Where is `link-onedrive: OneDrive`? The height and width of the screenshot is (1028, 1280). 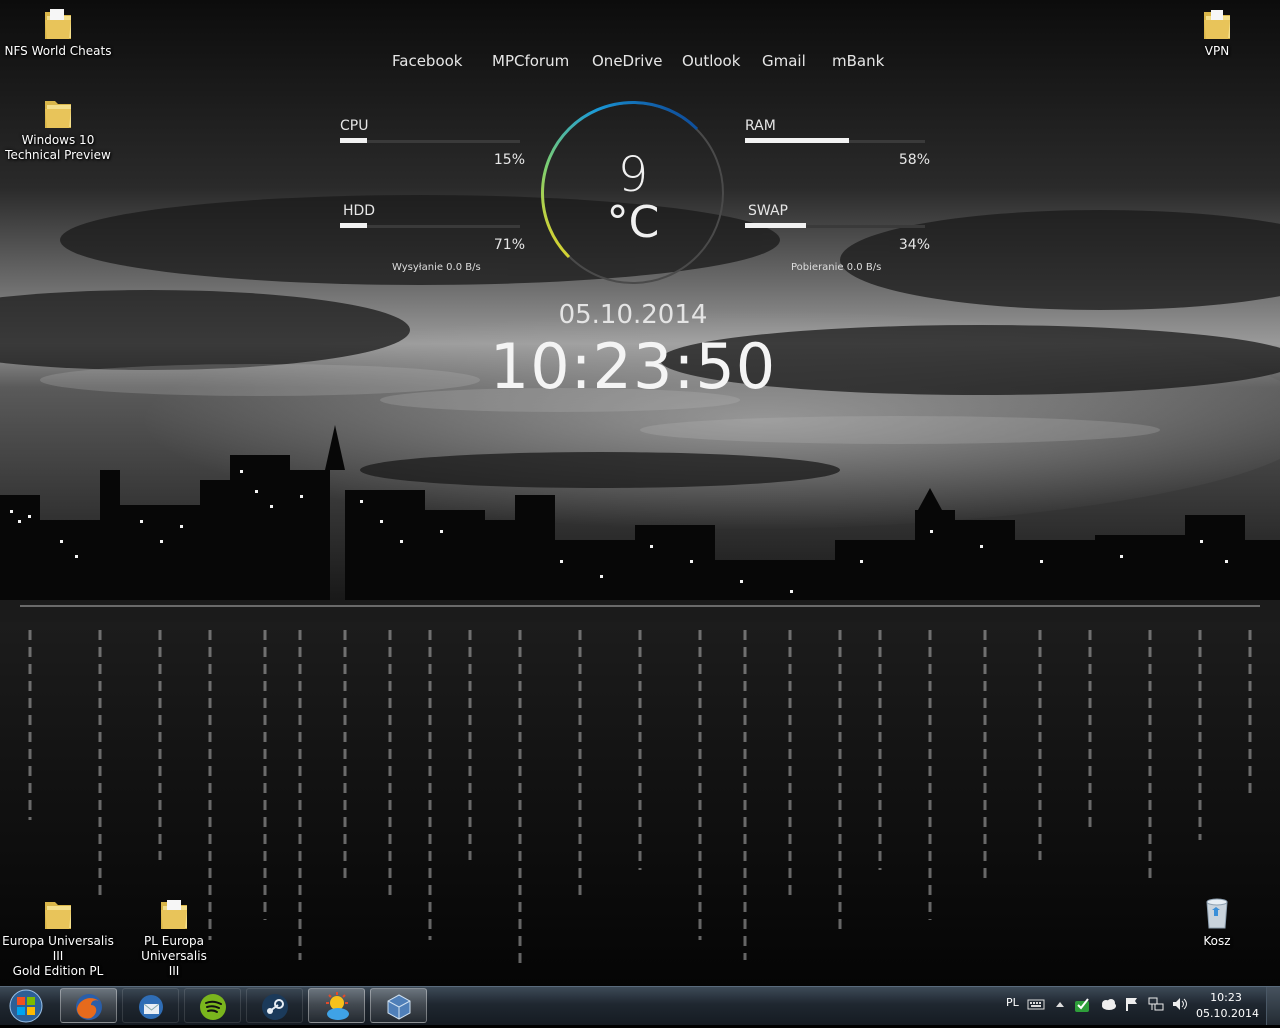
link-onedrive: OneDrive is located at coordinates (627, 61).